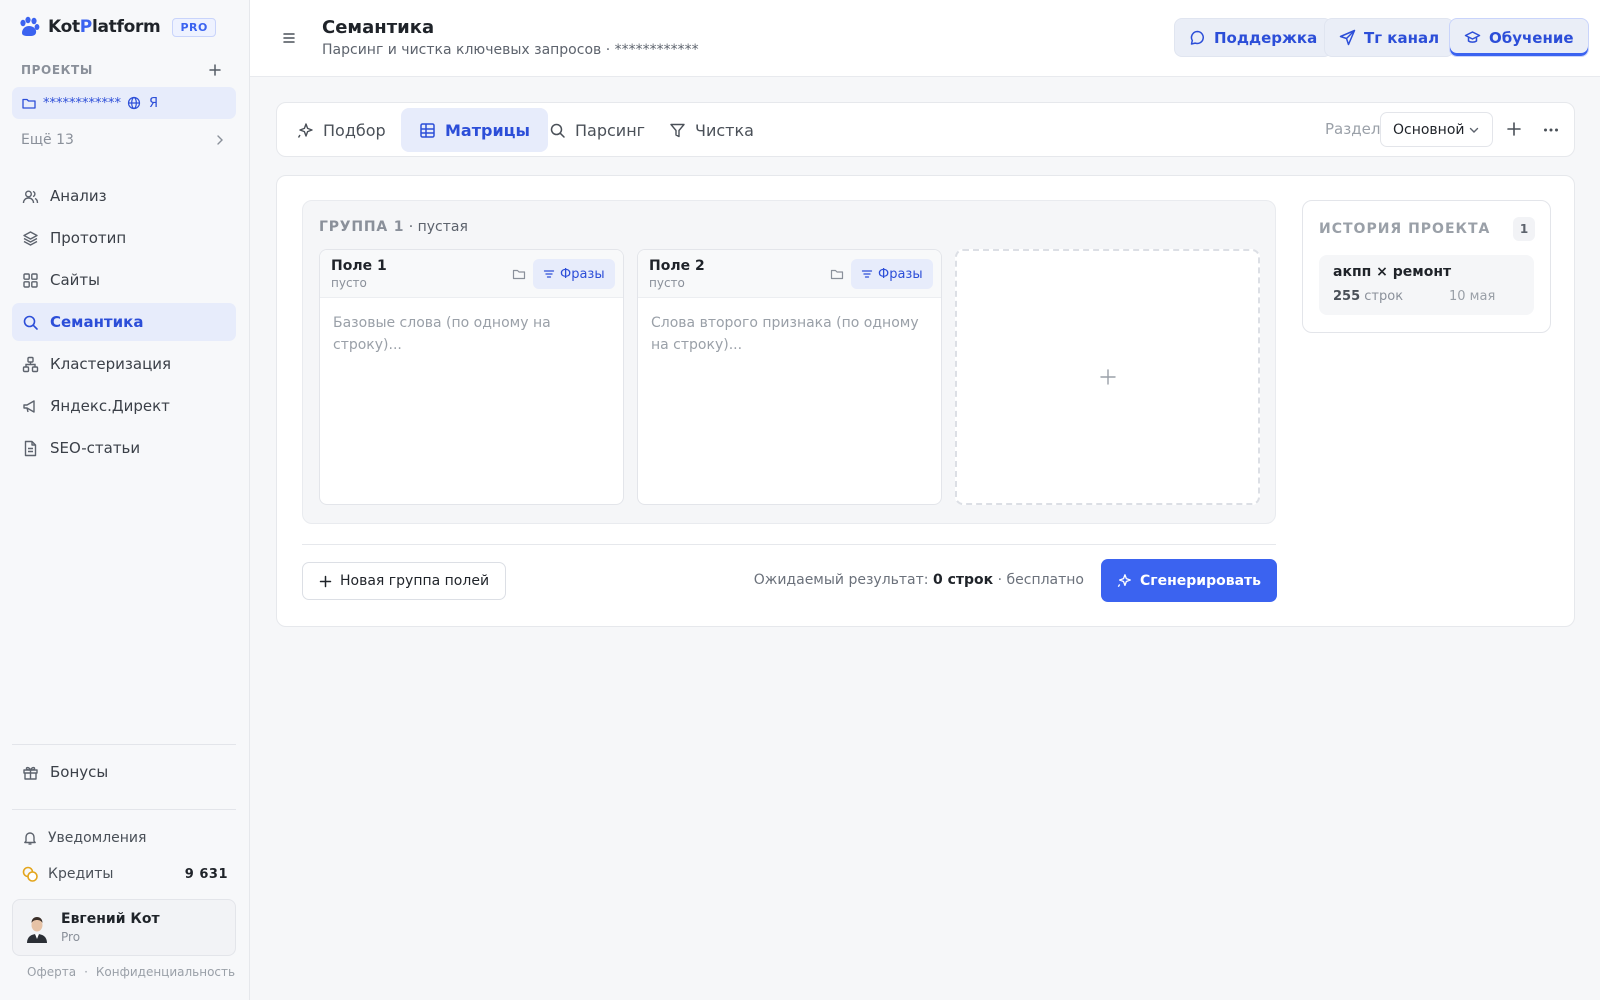  I want to click on new-group-button: Новая группа полей, so click(404, 581).